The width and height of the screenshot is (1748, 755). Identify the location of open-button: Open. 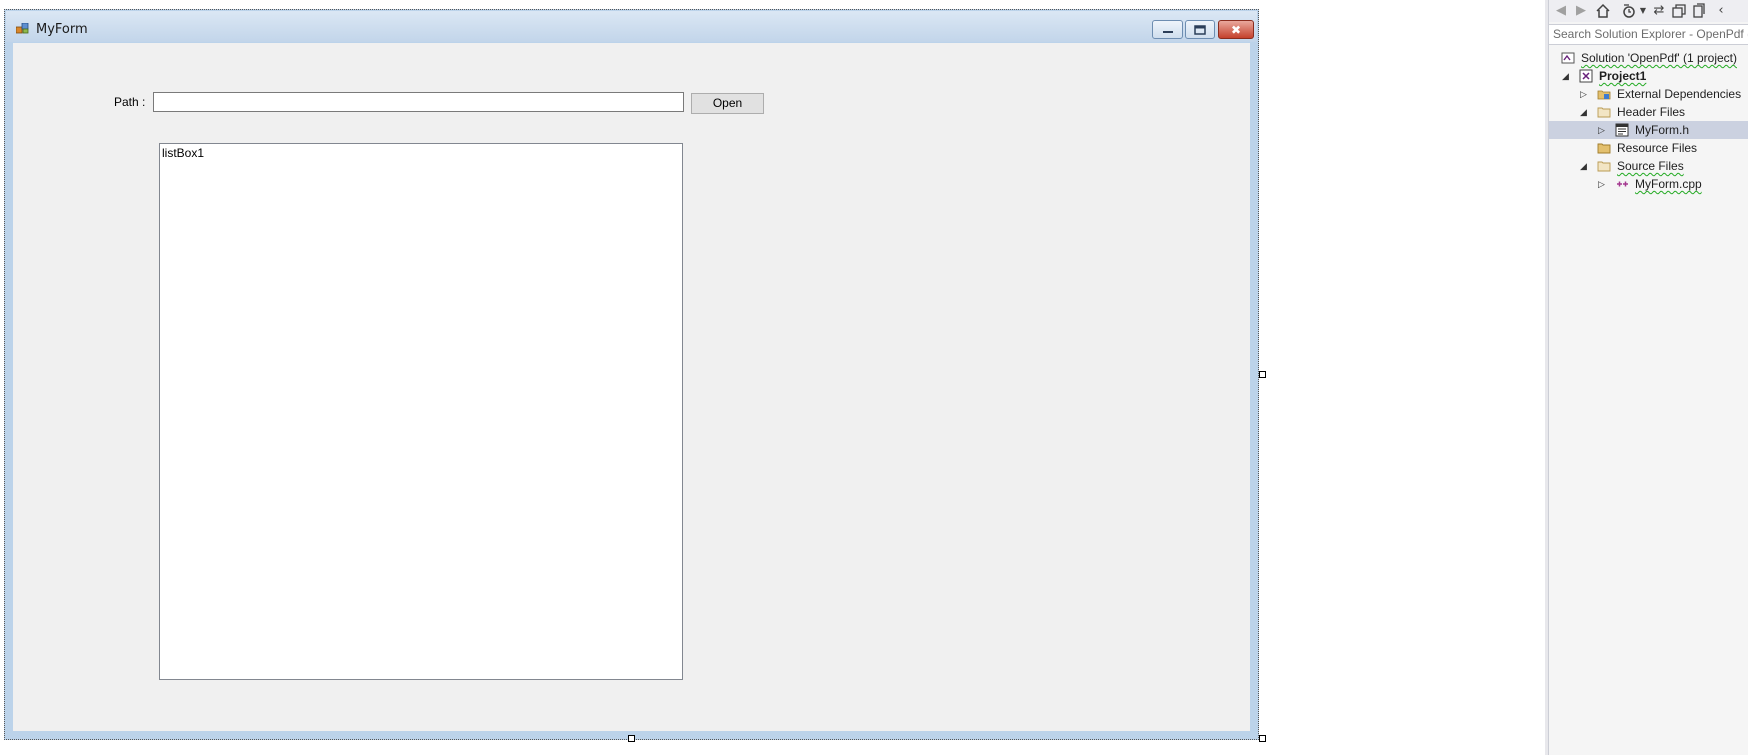
(727, 103).